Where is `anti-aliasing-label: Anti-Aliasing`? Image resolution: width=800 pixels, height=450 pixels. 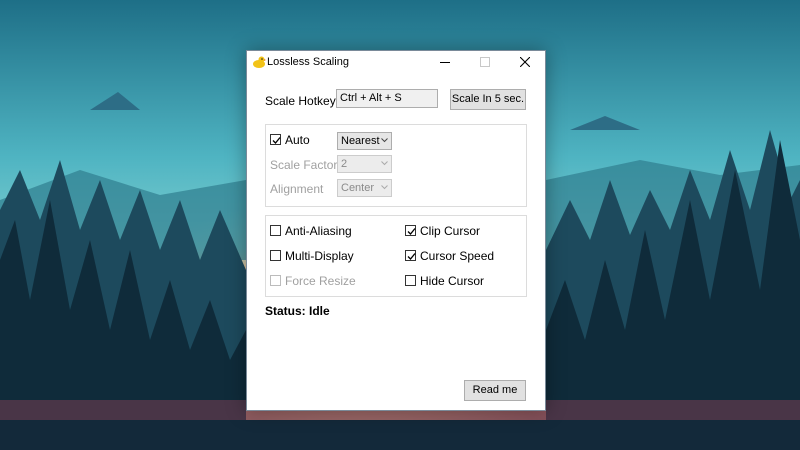
anti-aliasing-label: Anti-Aliasing is located at coordinates (318, 231).